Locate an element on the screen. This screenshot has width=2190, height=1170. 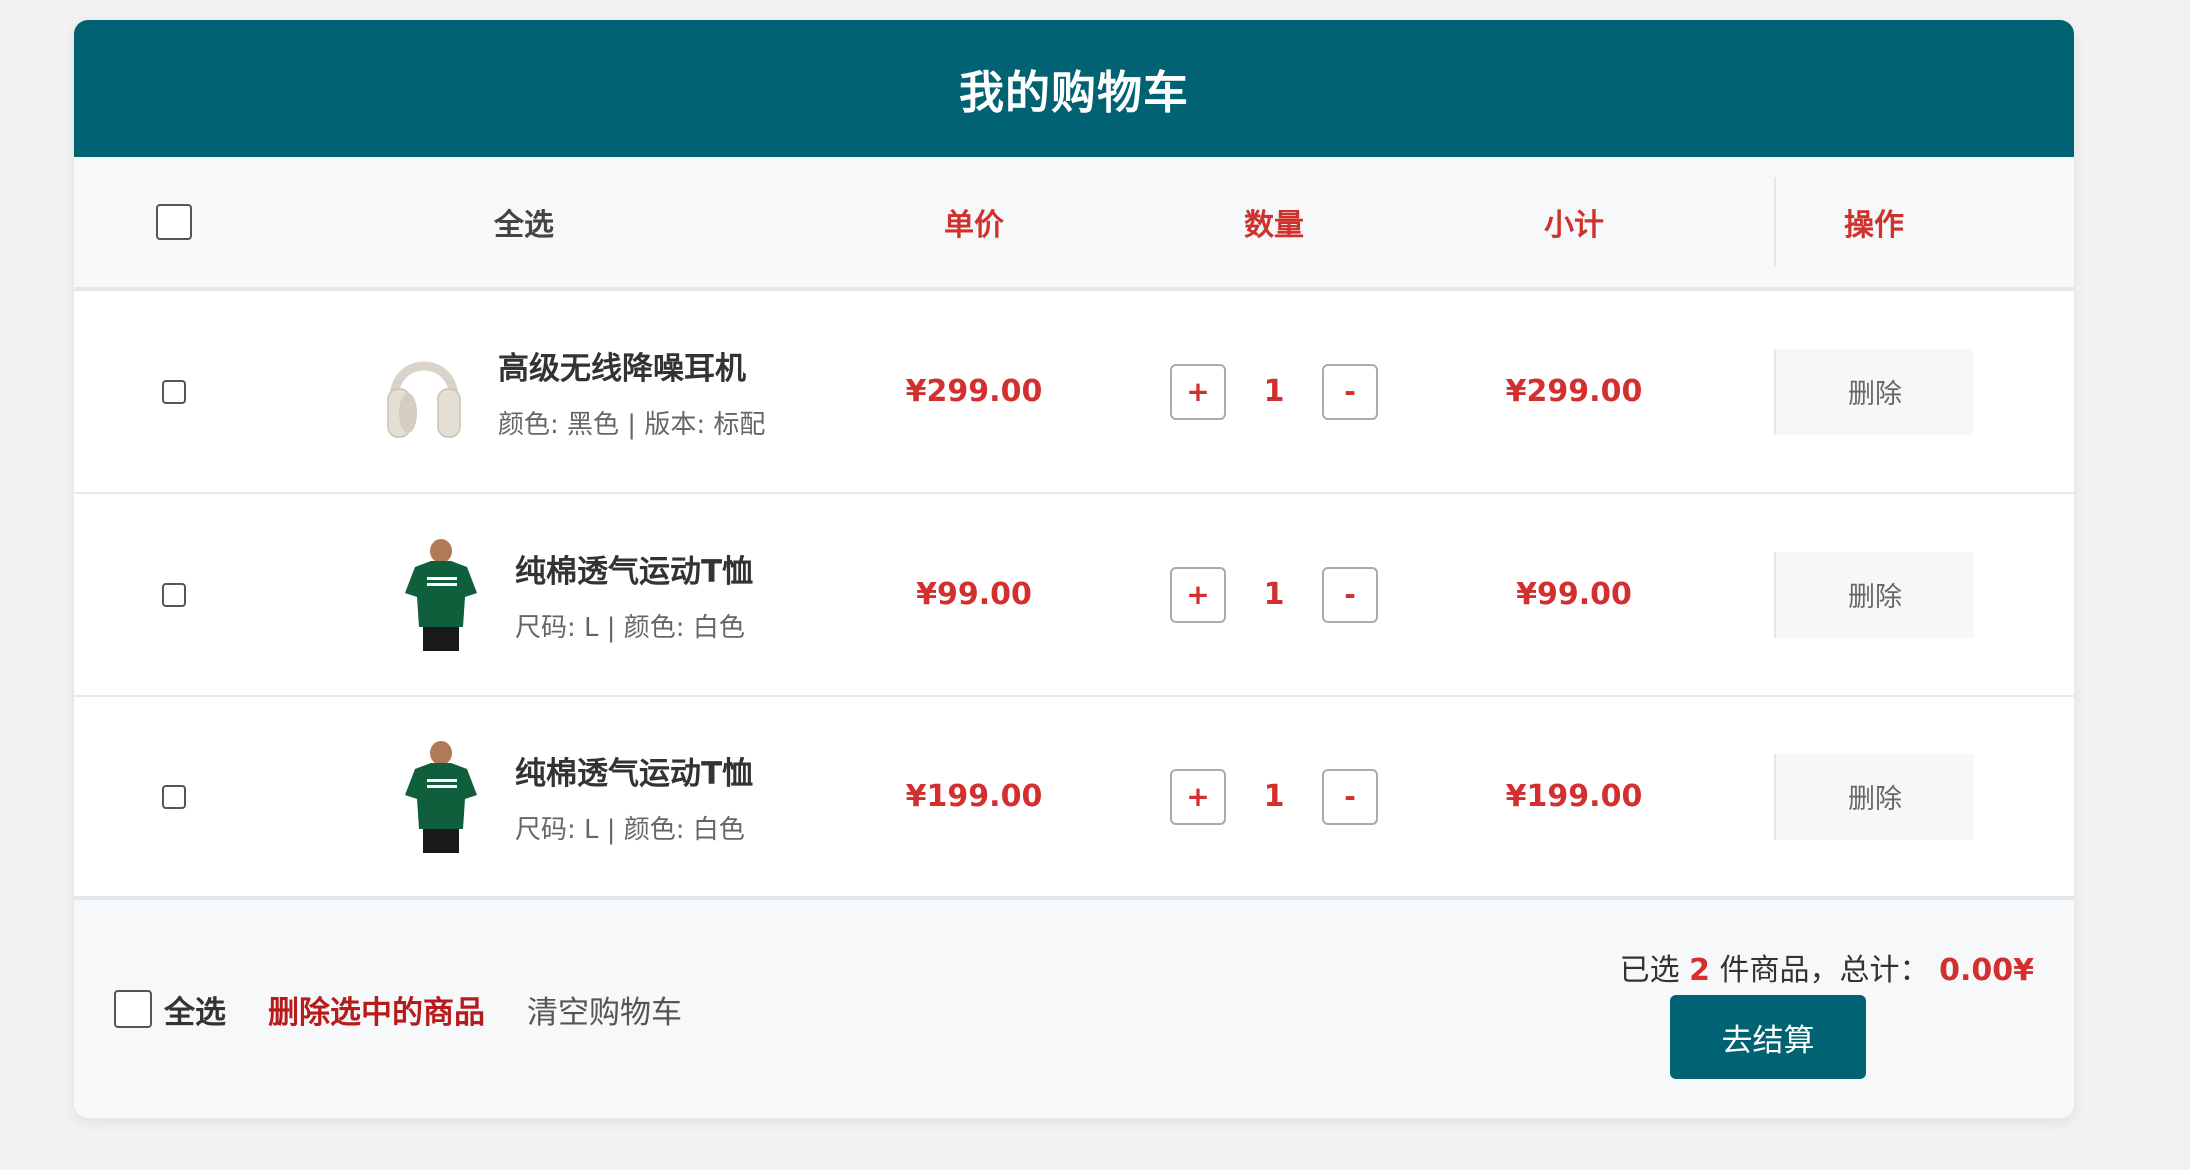
item-unit-price: ¥99.00 is located at coordinates (974, 594).